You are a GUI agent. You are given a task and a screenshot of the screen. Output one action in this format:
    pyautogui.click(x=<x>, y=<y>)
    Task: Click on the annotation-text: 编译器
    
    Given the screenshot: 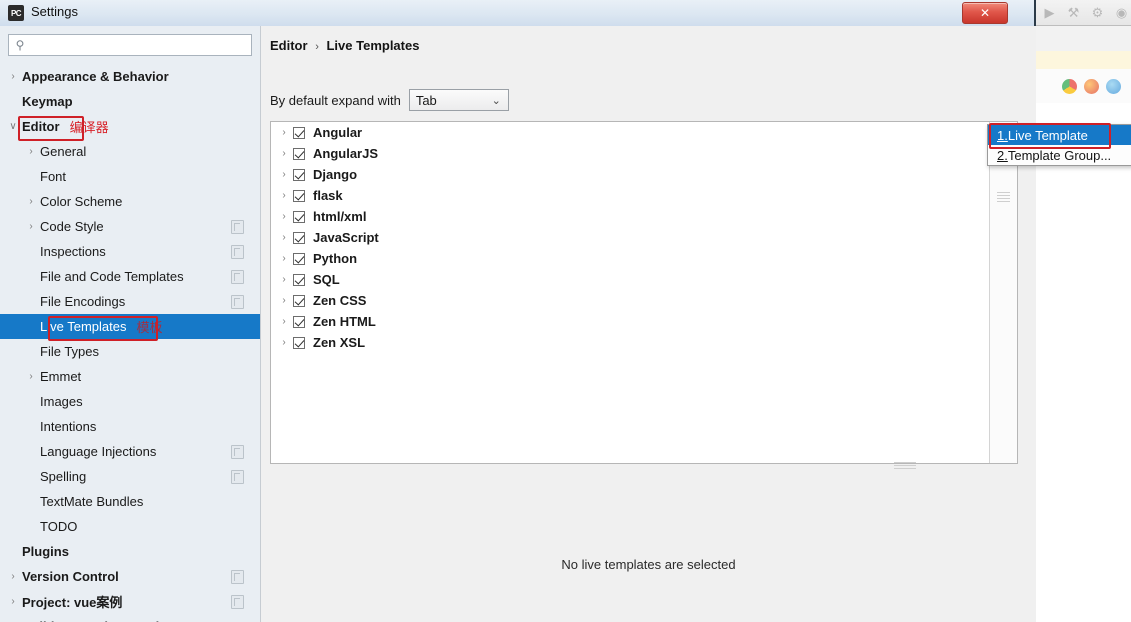 What is the action you would take?
    pyautogui.click(x=89, y=127)
    